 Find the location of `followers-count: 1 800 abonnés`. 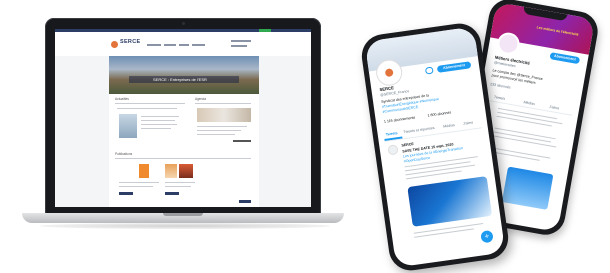

followers-count: 1 800 abonnés is located at coordinates (439, 113).